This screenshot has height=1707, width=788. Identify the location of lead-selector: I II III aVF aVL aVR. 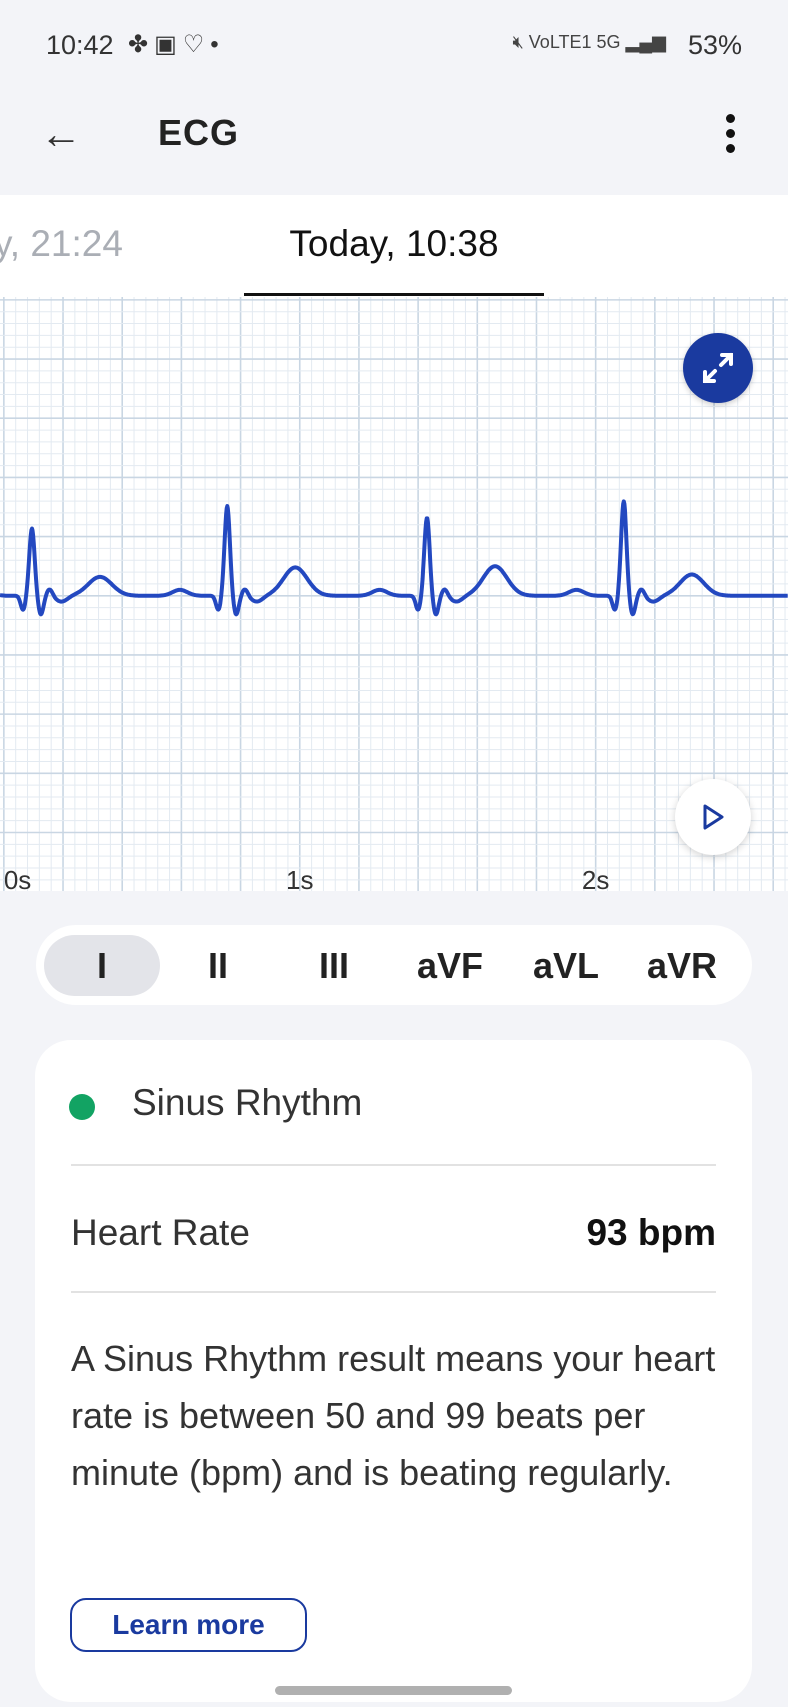
(394, 965).